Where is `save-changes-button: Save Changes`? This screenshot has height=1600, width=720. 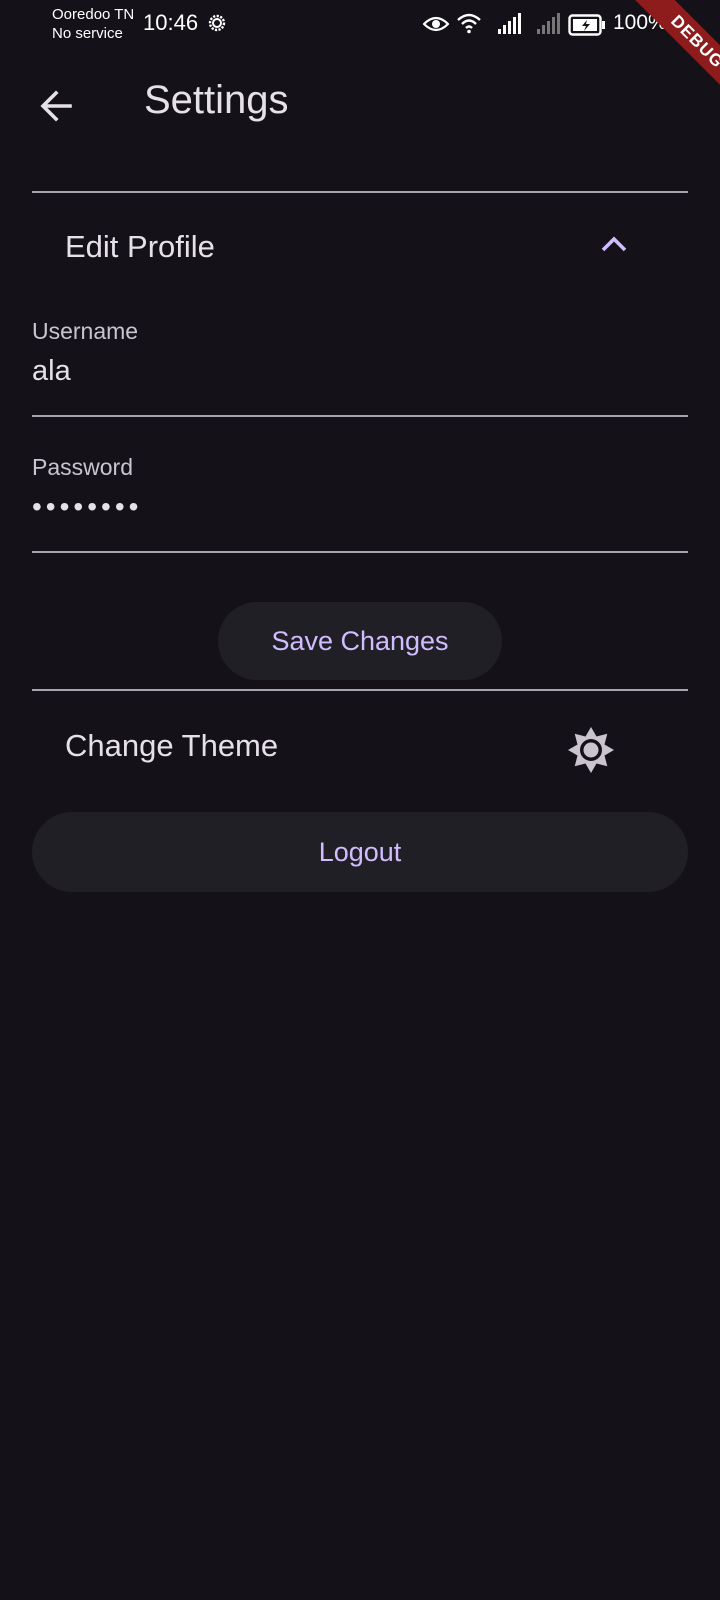
save-changes-button: Save Changes is located at coordinates (360, 641).